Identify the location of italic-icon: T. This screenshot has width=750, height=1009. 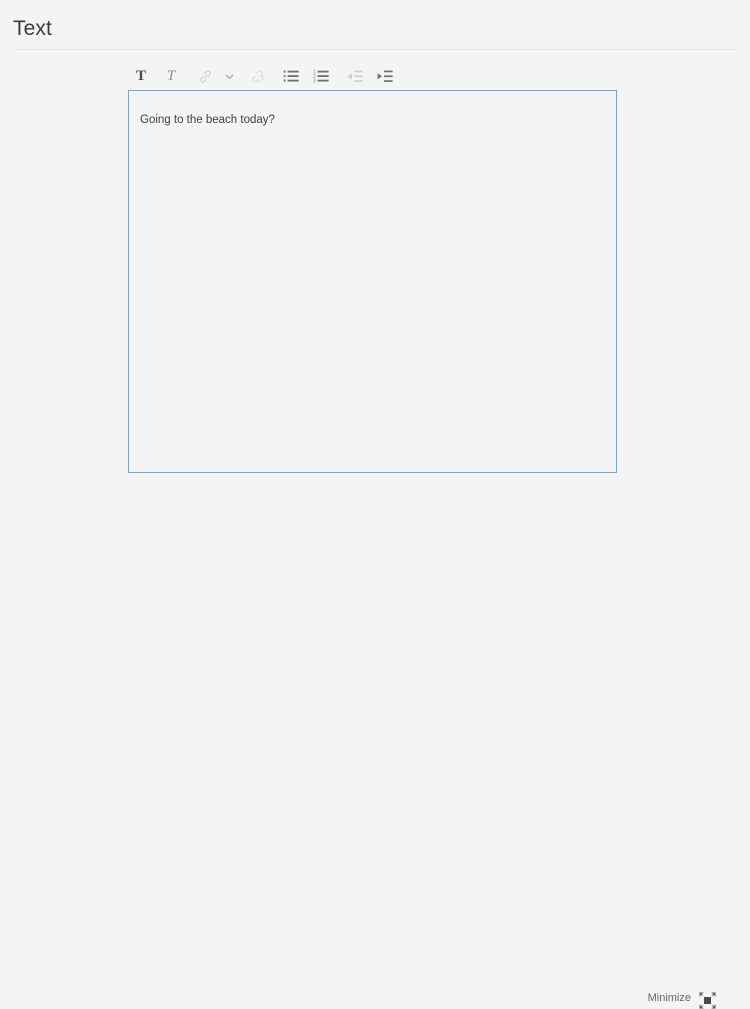
(171, 75).